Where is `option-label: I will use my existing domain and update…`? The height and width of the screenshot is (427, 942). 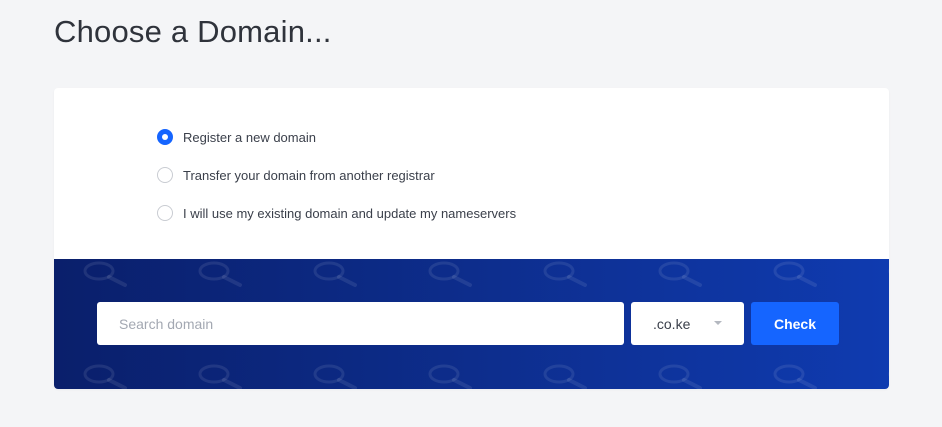 option-label: I will use my existing domain and update… is located at coordinates (350, 213).